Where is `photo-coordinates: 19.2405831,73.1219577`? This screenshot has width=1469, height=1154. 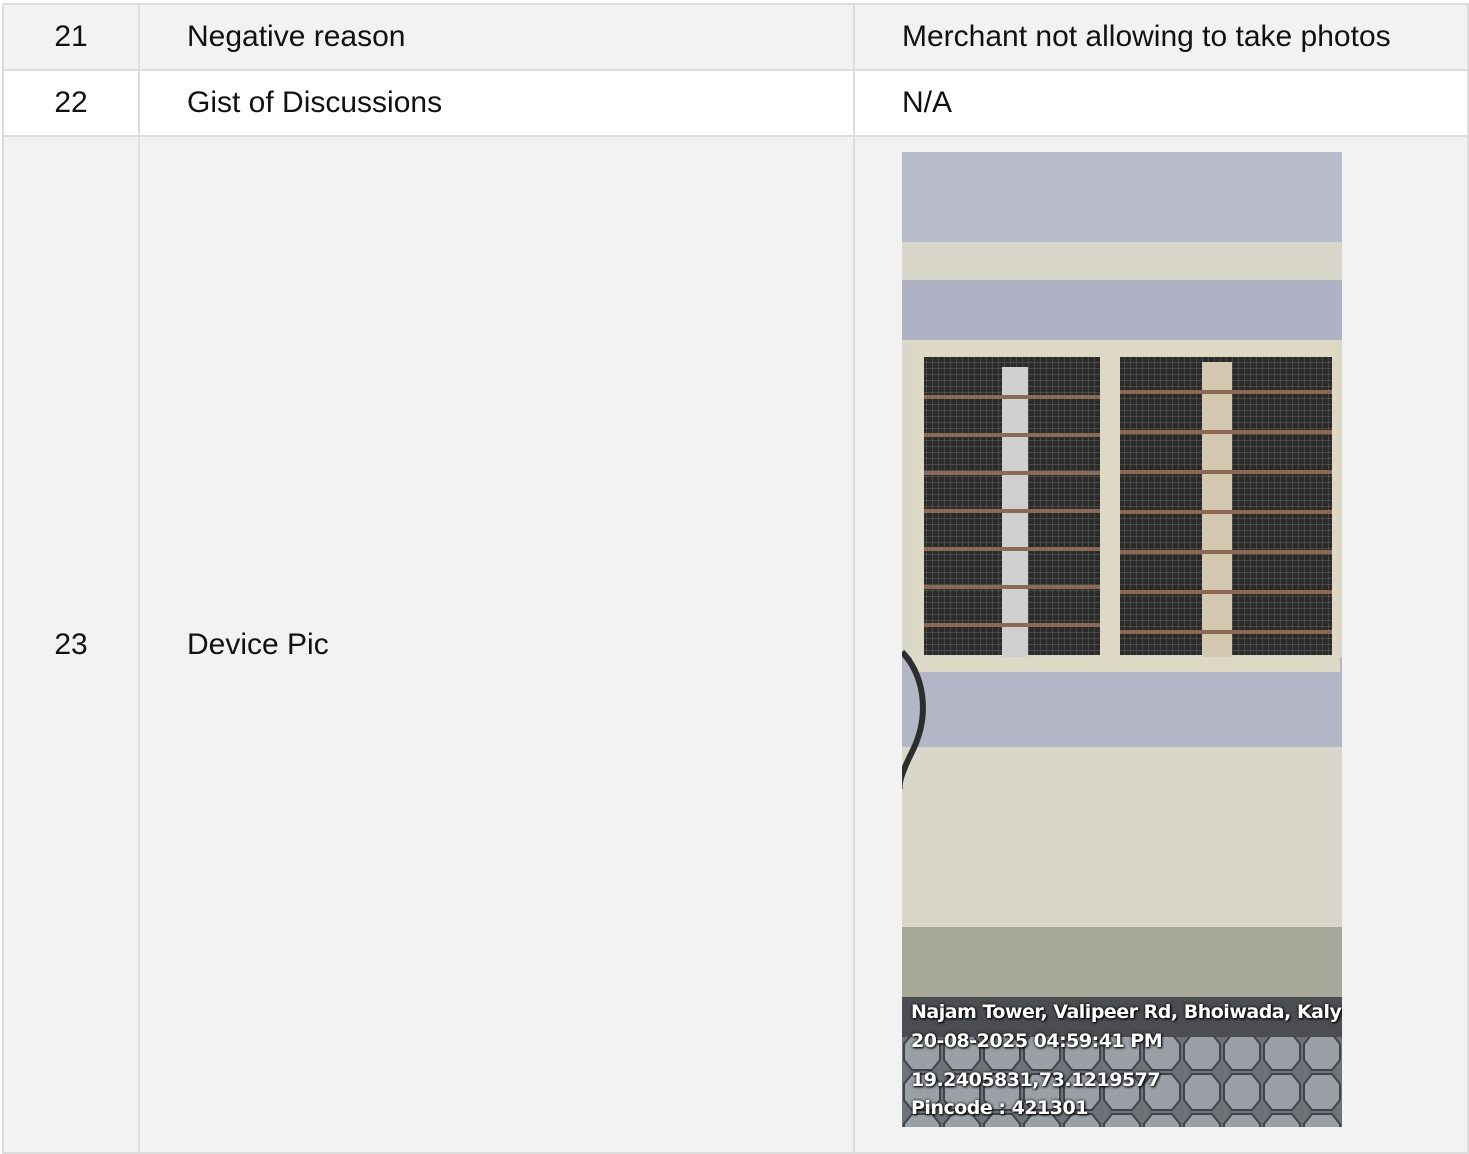
photo-coordinates: 19.2405831,73.1219577 is located at coordinates (1036, 1080).